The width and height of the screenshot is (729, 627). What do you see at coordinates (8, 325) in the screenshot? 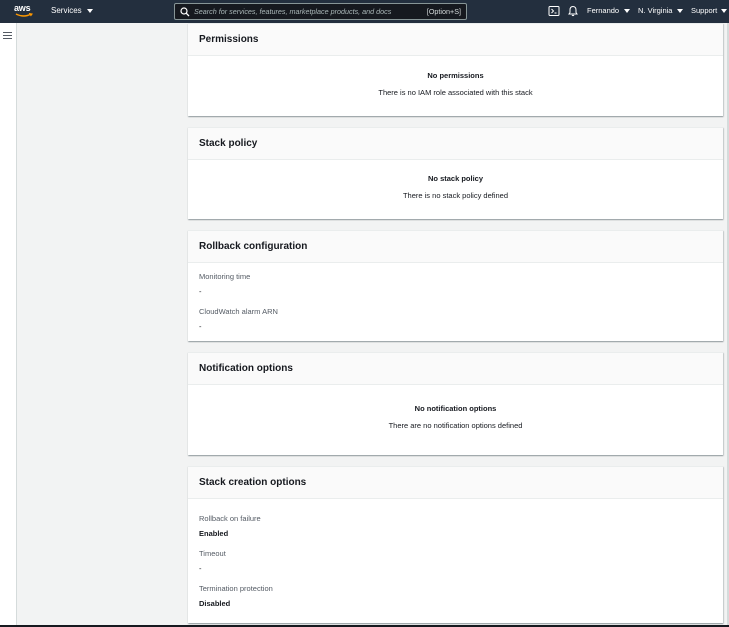
I see `side-navigation-rail` at bounding box center [8, 325].